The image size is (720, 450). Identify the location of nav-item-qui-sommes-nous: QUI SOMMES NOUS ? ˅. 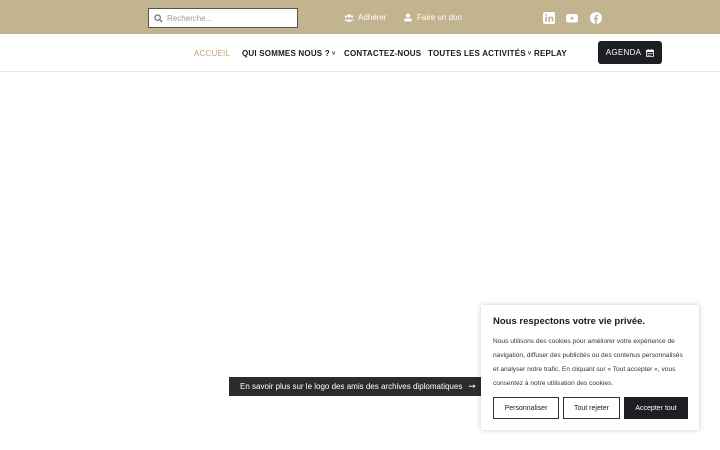
(289, 53).